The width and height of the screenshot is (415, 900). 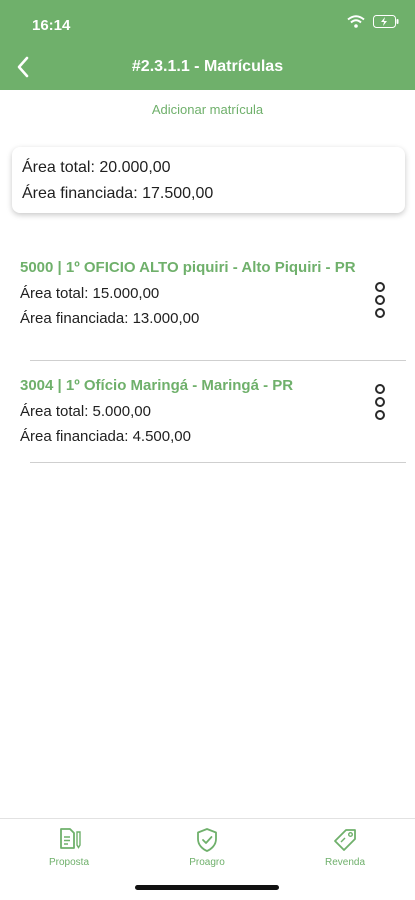 I want to click on tab-proagro: Proagro, so click(x=207, y=847).